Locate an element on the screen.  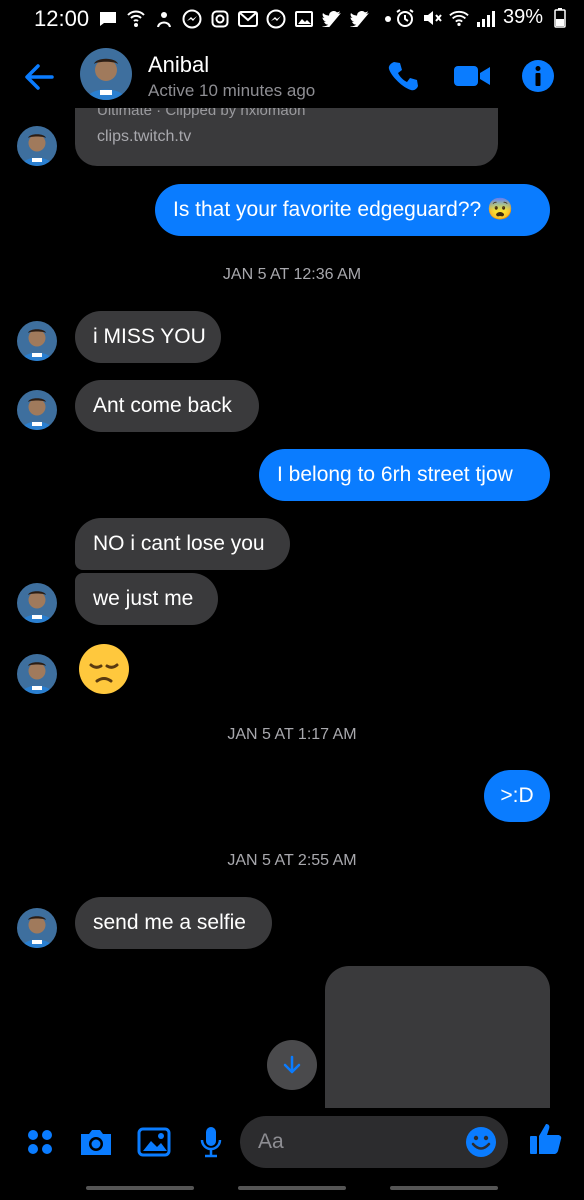
camera-button is located at coordinates (96, 1142).